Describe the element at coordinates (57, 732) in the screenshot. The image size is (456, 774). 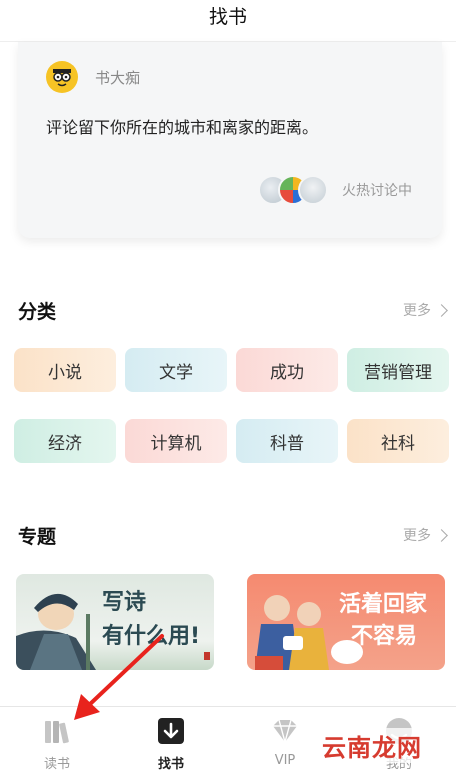
I see `bookshelf-icon` at that location.